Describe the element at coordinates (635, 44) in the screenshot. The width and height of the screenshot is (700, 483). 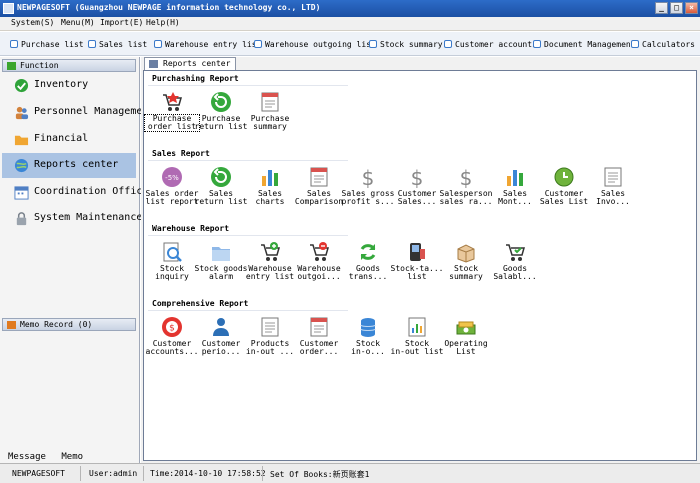
I see `calculator-icon` at that location.